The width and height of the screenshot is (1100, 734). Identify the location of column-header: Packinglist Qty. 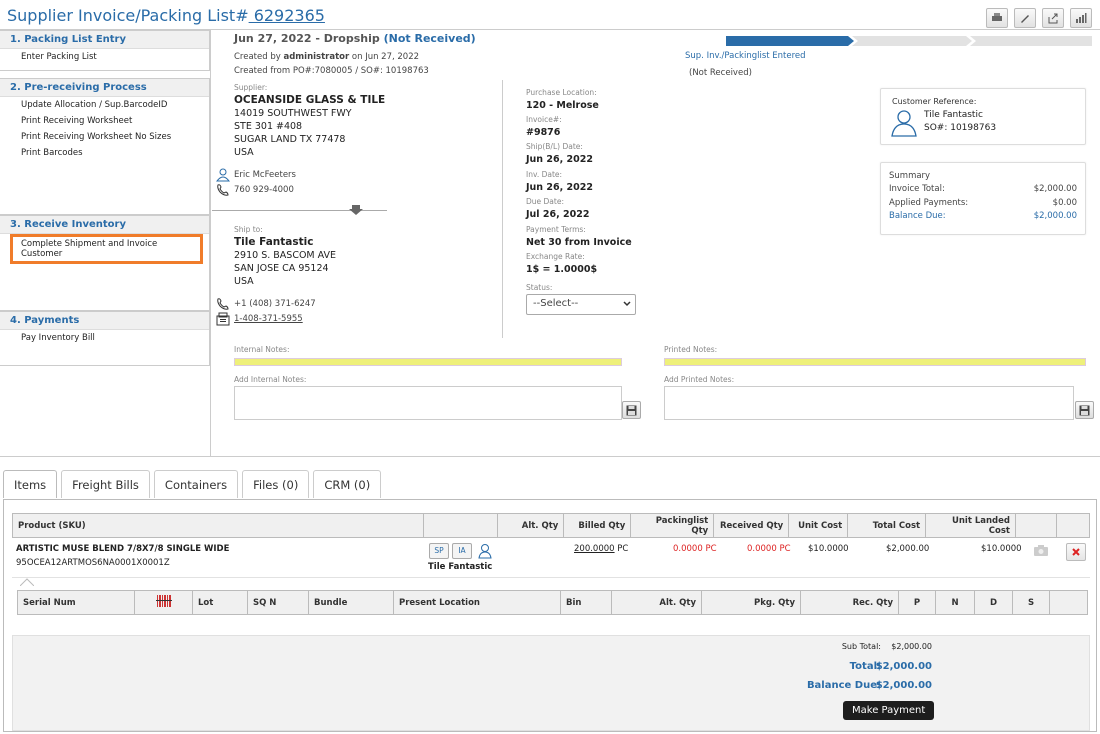
(672, 525).